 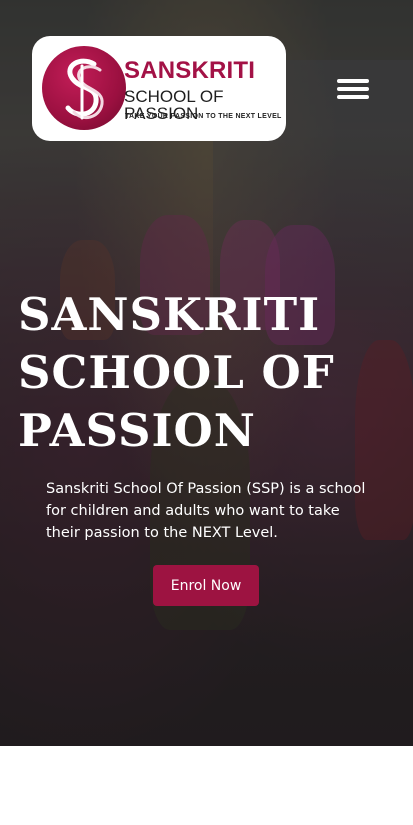 What do you see at coordinates (203, 116) in the screenshot?
I see `logo-tagline: TAKE YOUR PASSION TO THE NEXT LEVEL` at bounding box center [203, 116].